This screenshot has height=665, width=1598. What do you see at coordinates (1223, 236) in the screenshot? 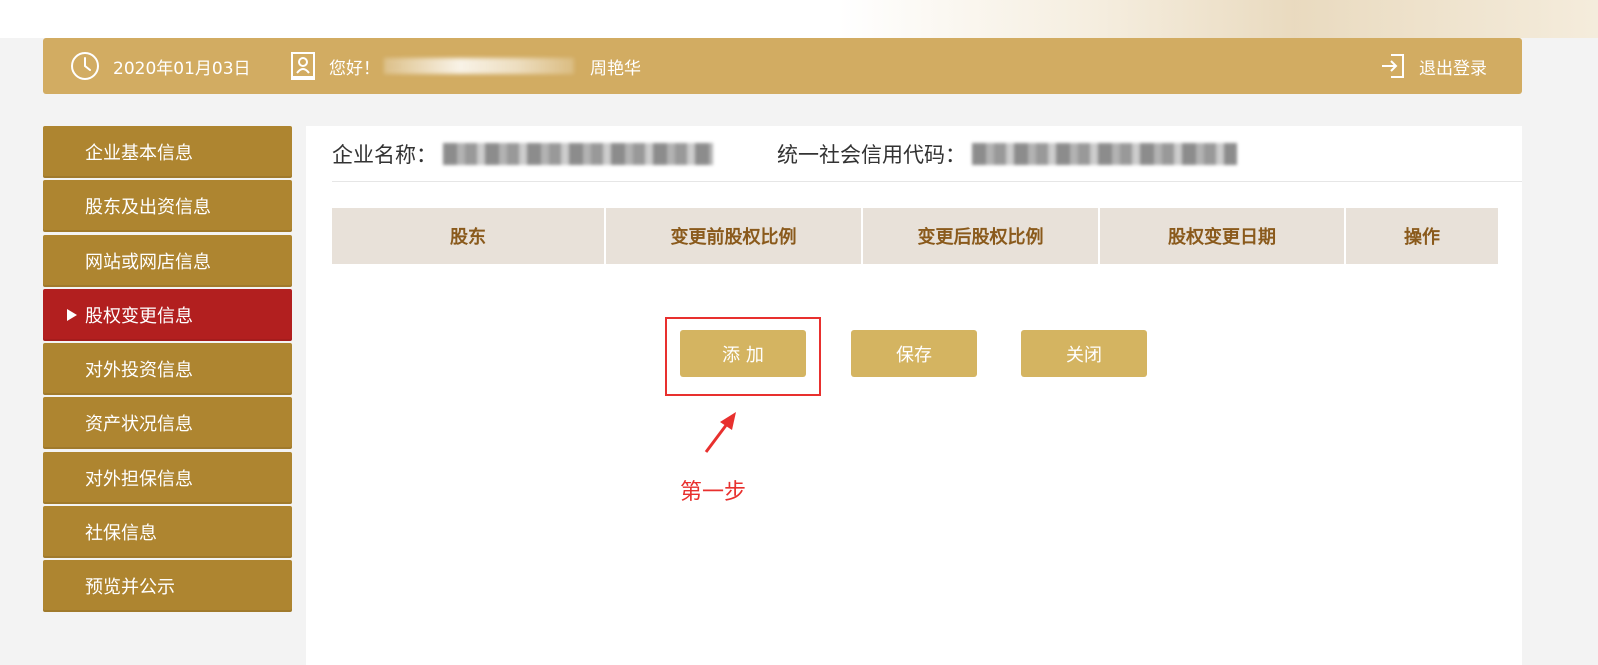
I see `column-header-change-date: 股权变更日期` at bounding box center [1223, 236].